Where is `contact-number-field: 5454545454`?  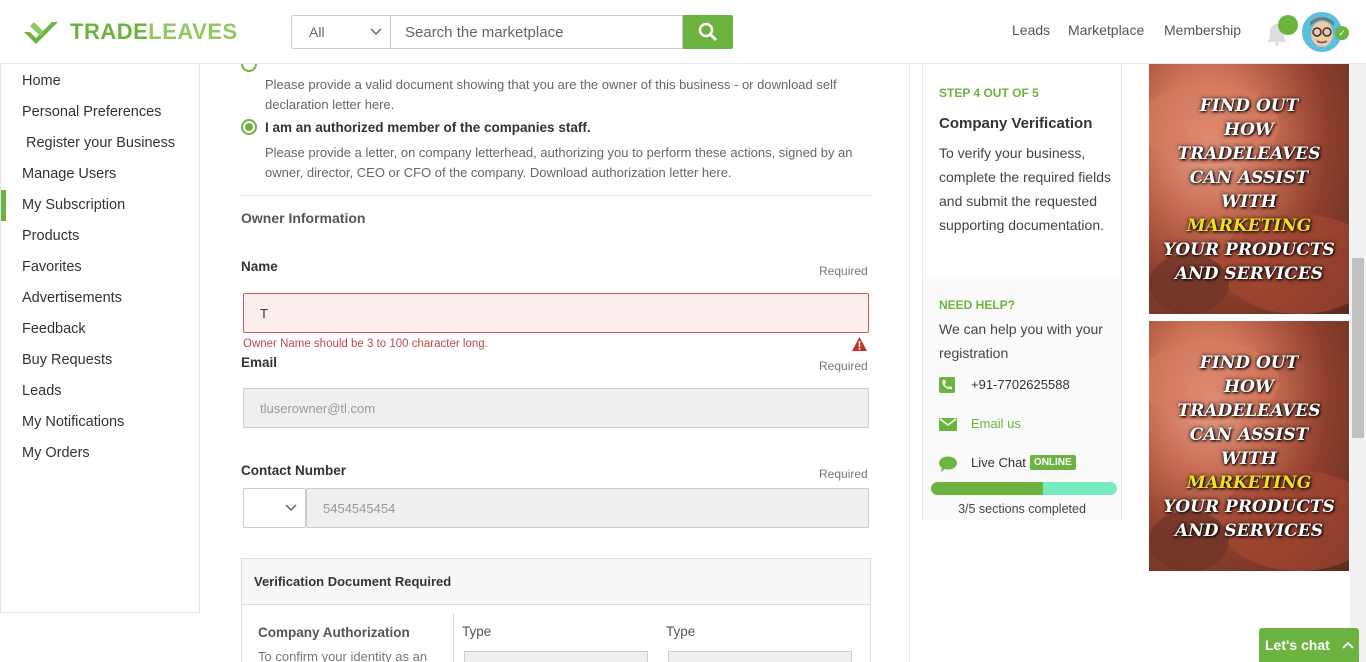
contact-number-field: 5454545454 is located at coordinates (587, 508).